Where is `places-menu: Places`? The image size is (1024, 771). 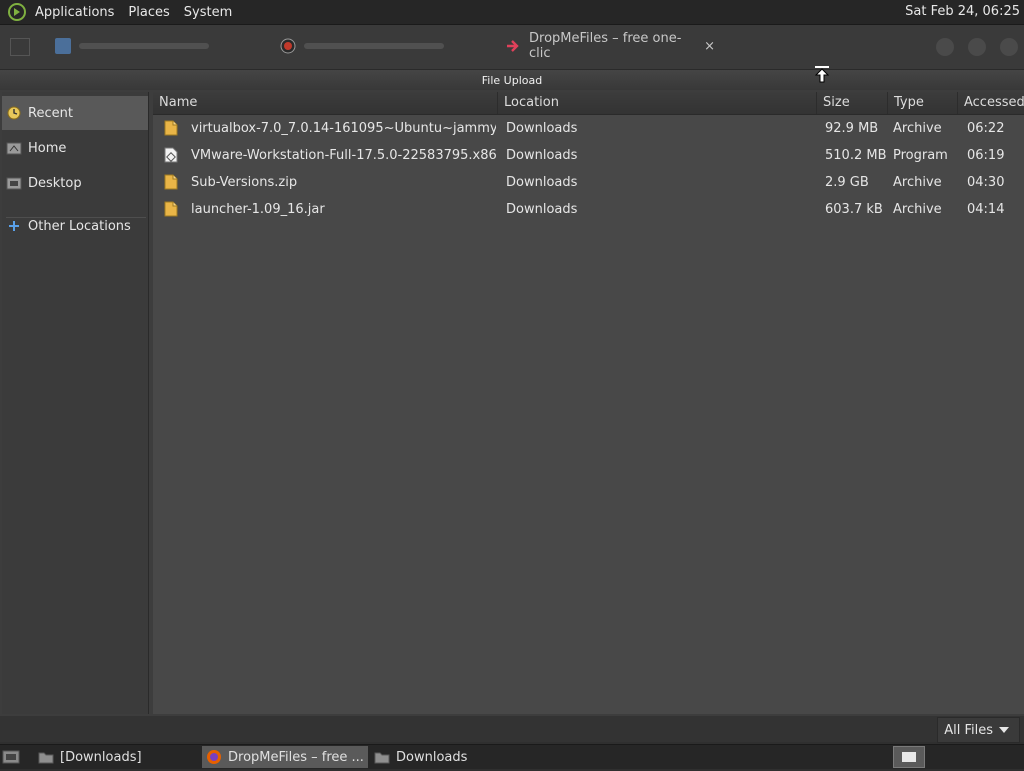
places-menu: Places is located at coordinates (148, 12).